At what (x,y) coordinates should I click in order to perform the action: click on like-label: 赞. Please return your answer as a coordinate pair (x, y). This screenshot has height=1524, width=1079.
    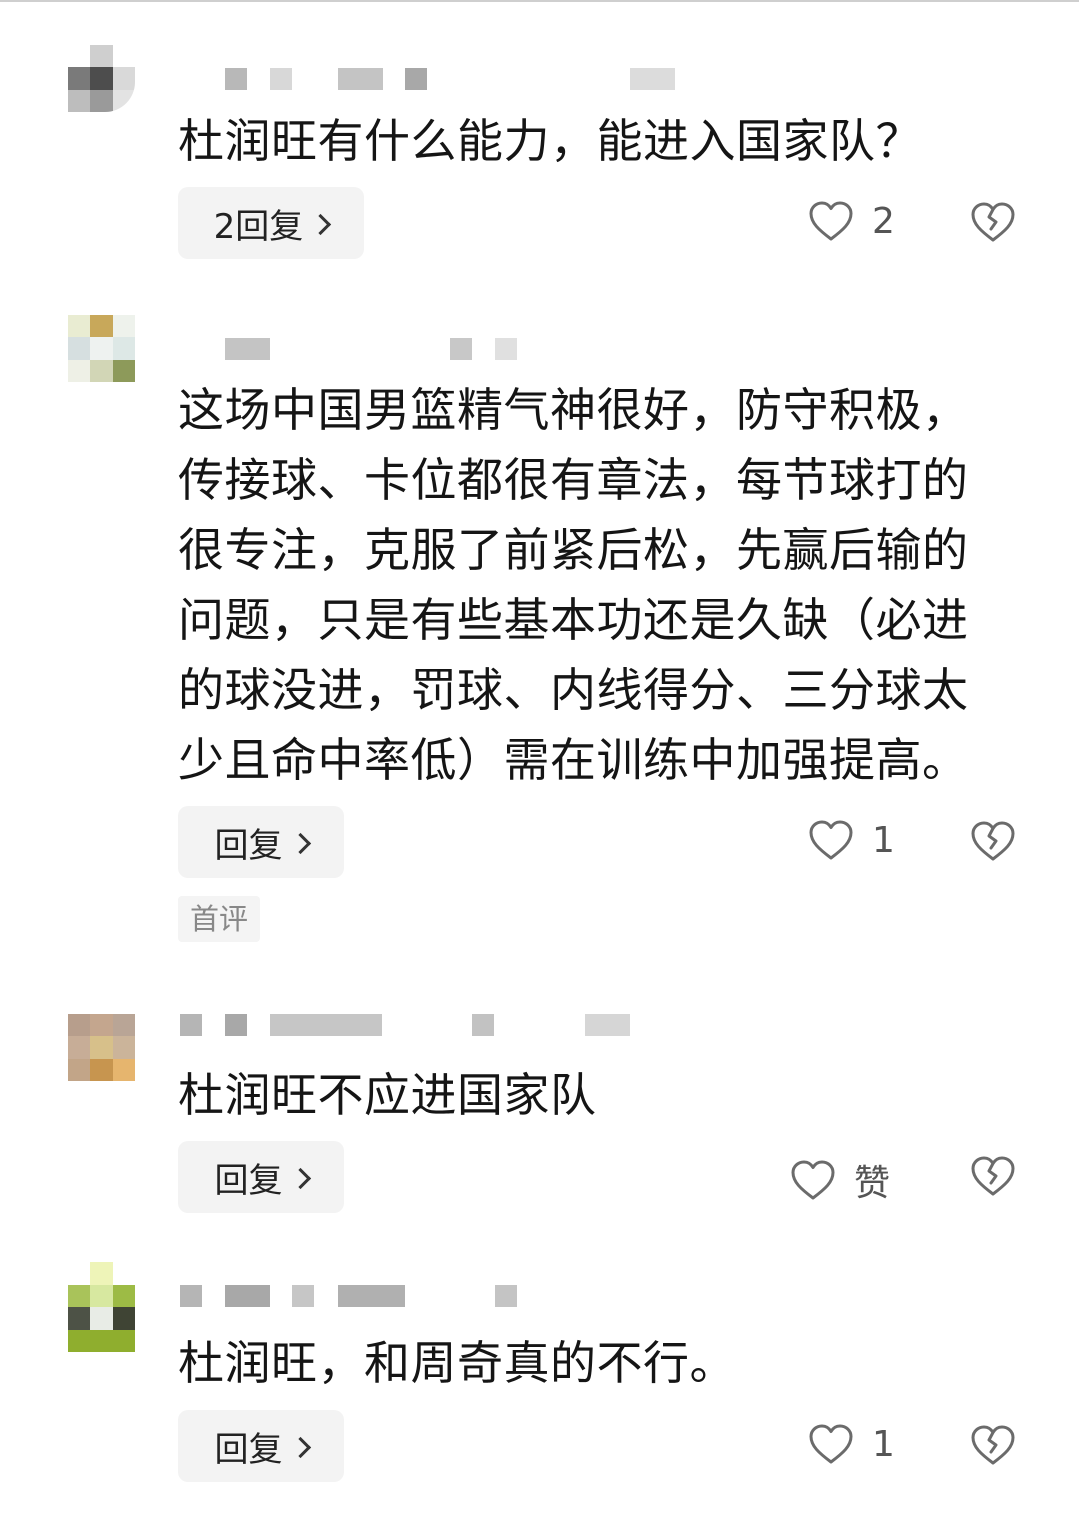
    Looking at the image, I should click on (872, 1183).